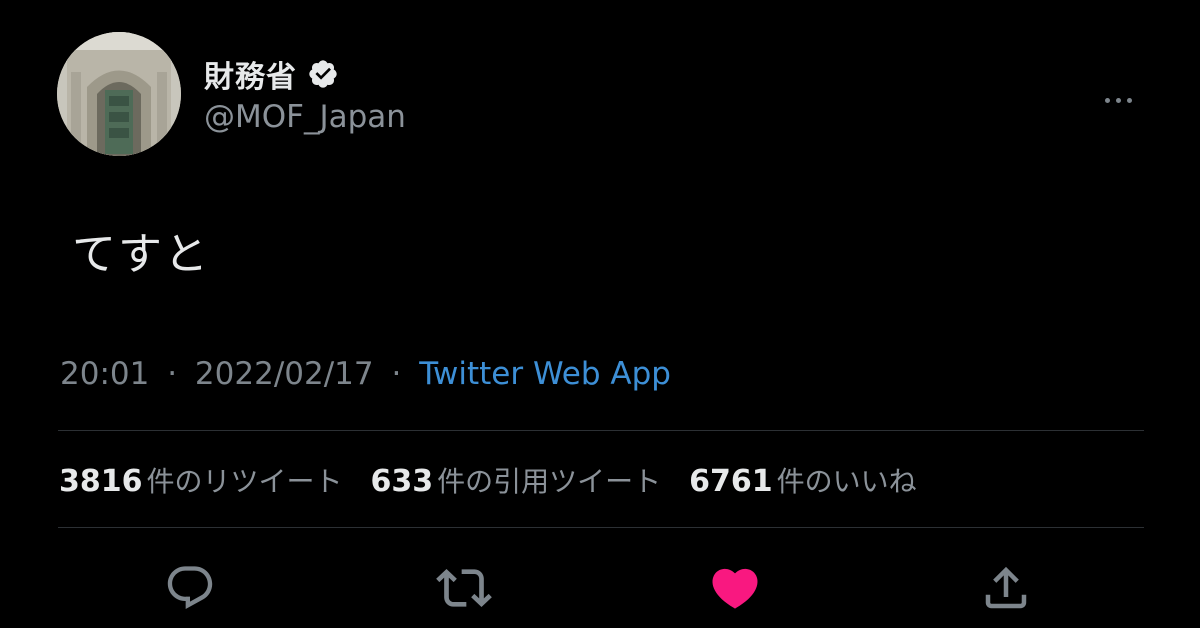 This screenshot has width=1200, height=628. I want to click on heart-icon, so click(735, 588).